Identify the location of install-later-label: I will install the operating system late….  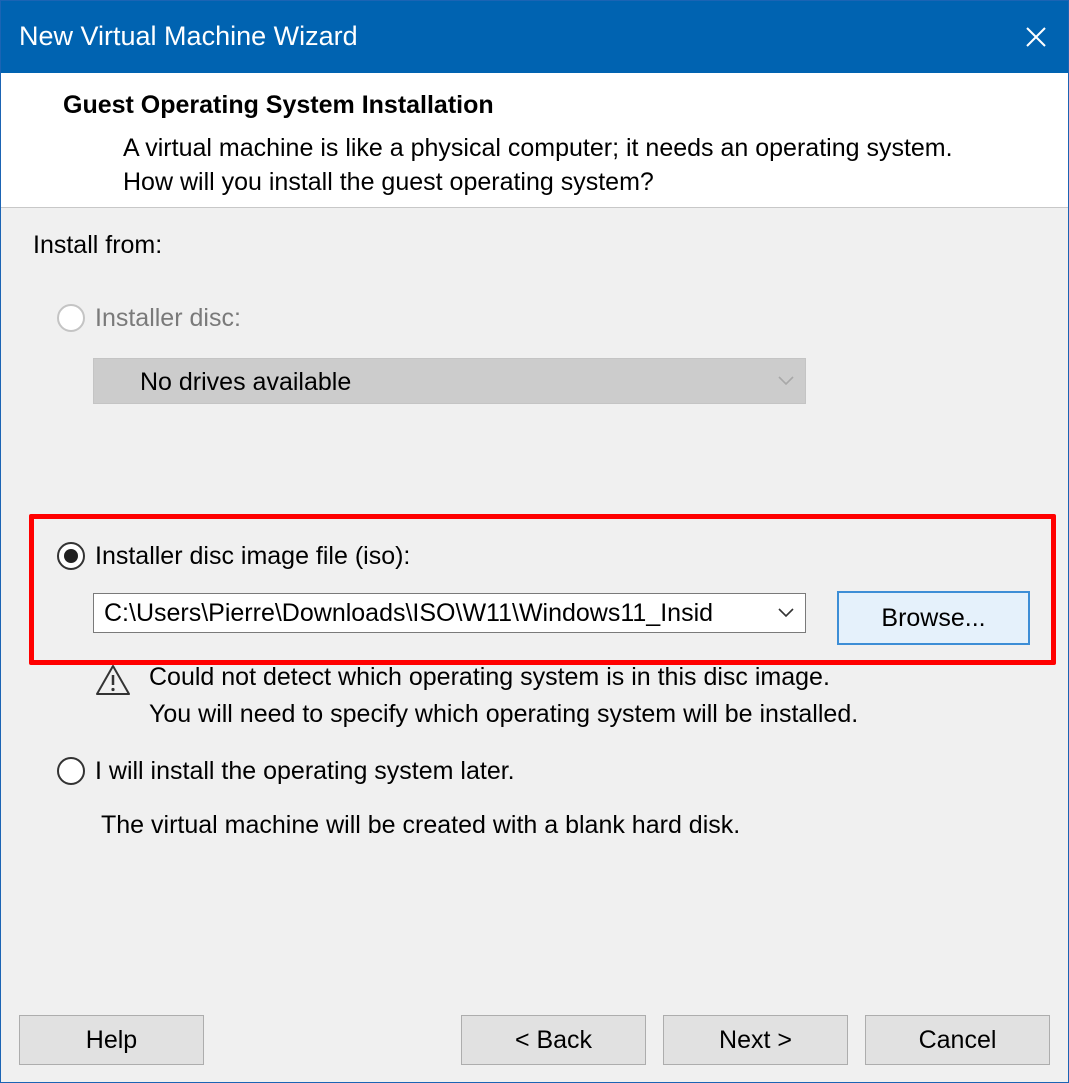
(305, 771).